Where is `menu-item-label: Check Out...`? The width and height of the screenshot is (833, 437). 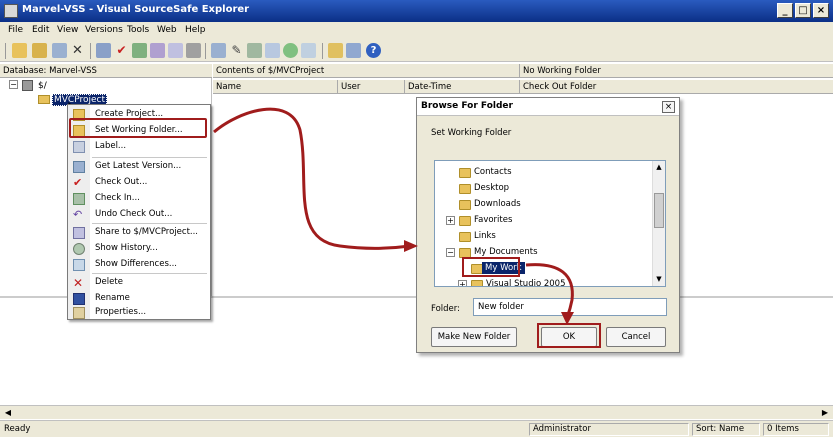 menu-item-label: Check Out... is located at coordinates (121, 182).